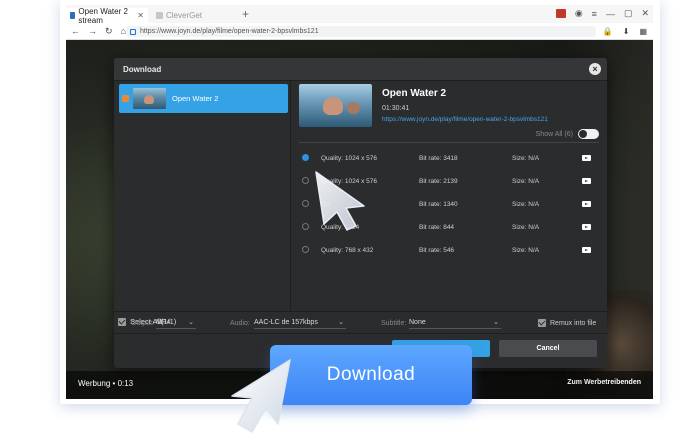 The height and width of the screenshot is (439, 686). What do you see at coordinates (588, 134) in the screenshot?
I see `toggle-switch` at bounding box center [588, 134].